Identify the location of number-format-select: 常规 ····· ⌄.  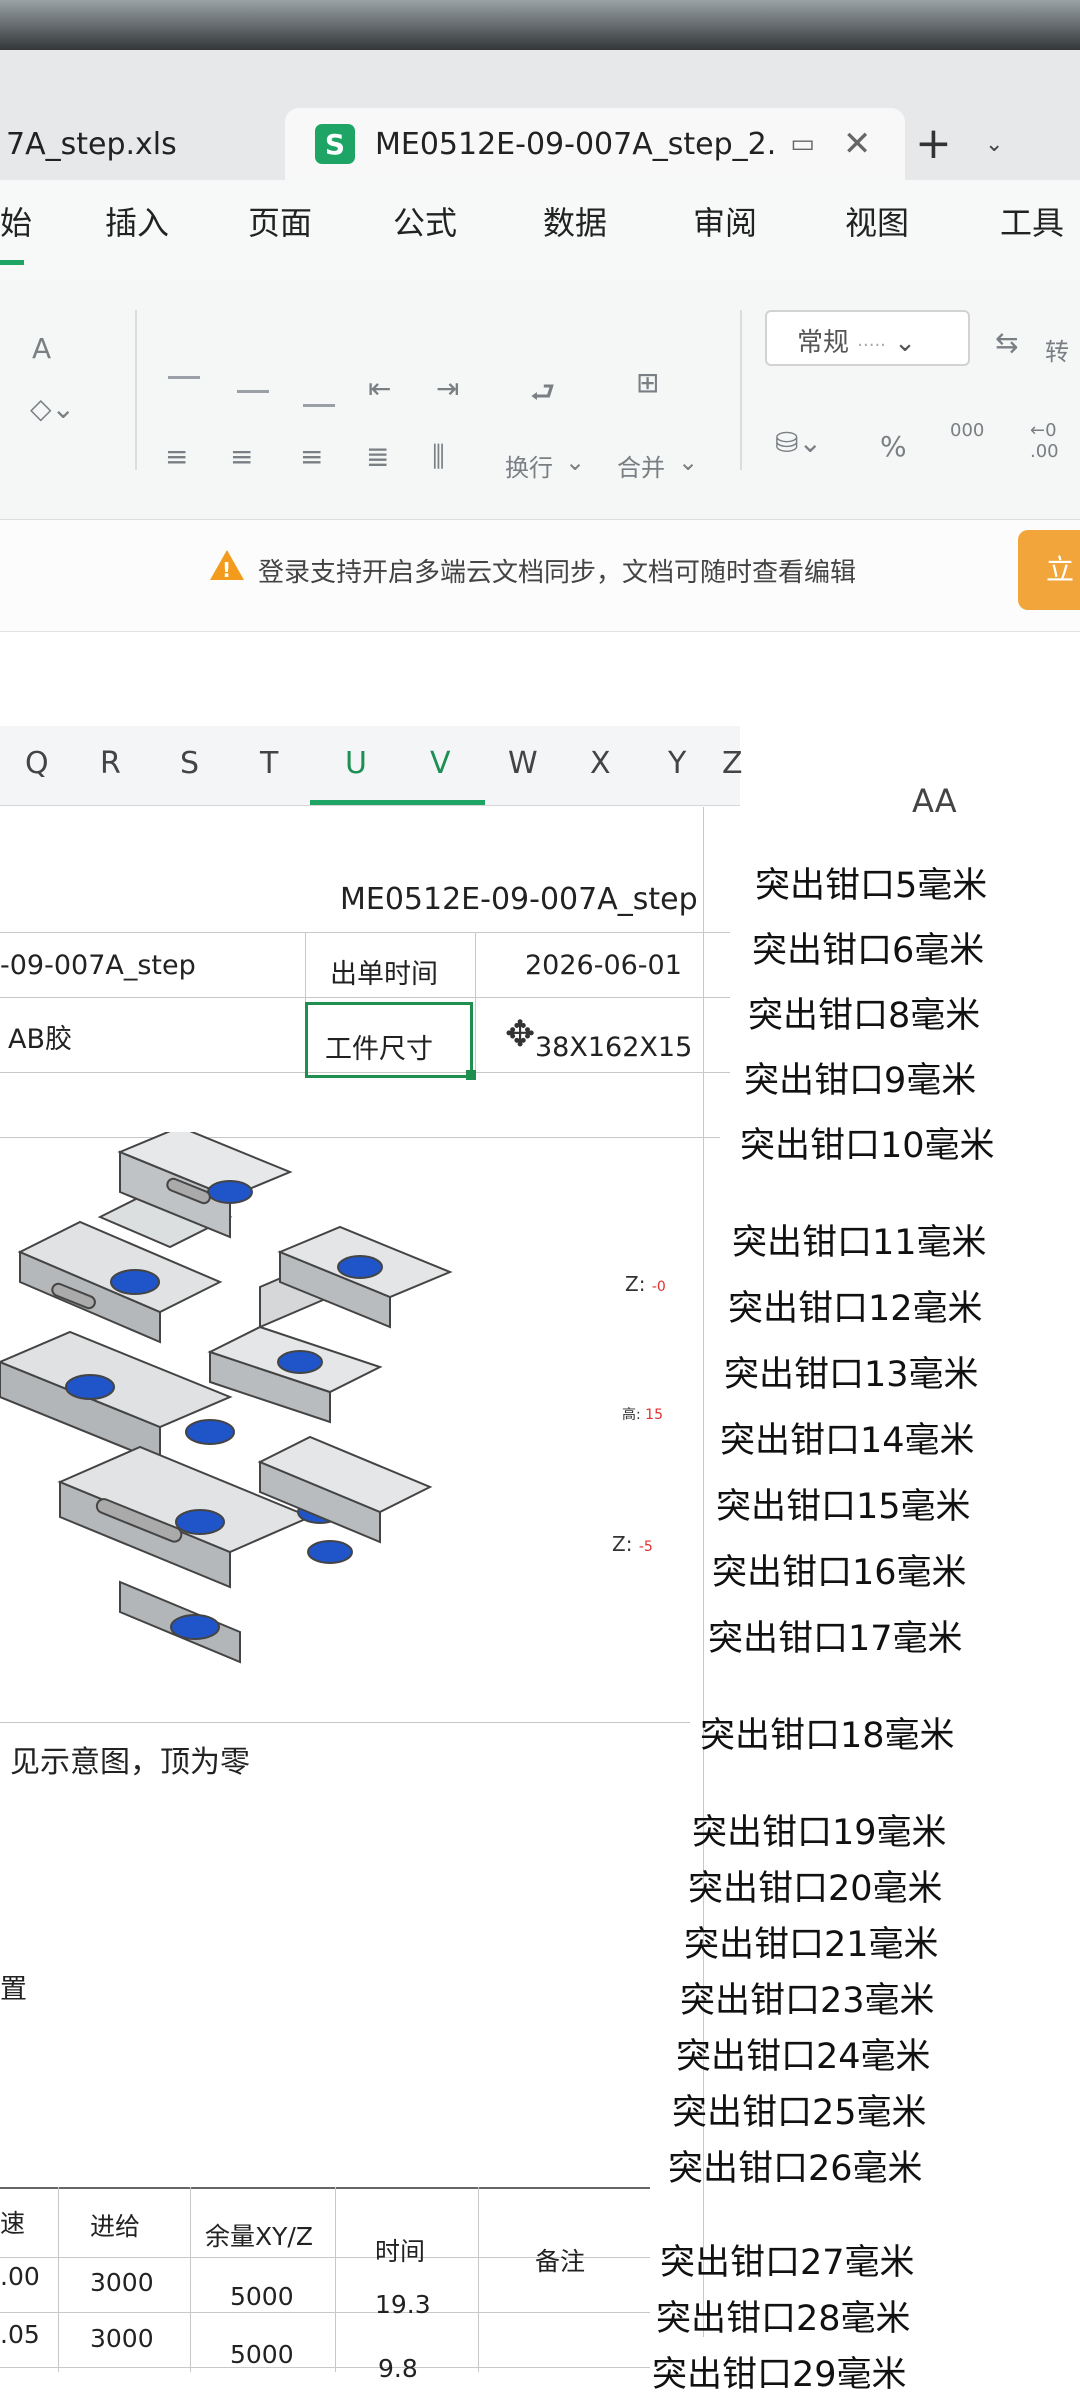
(867, 338).